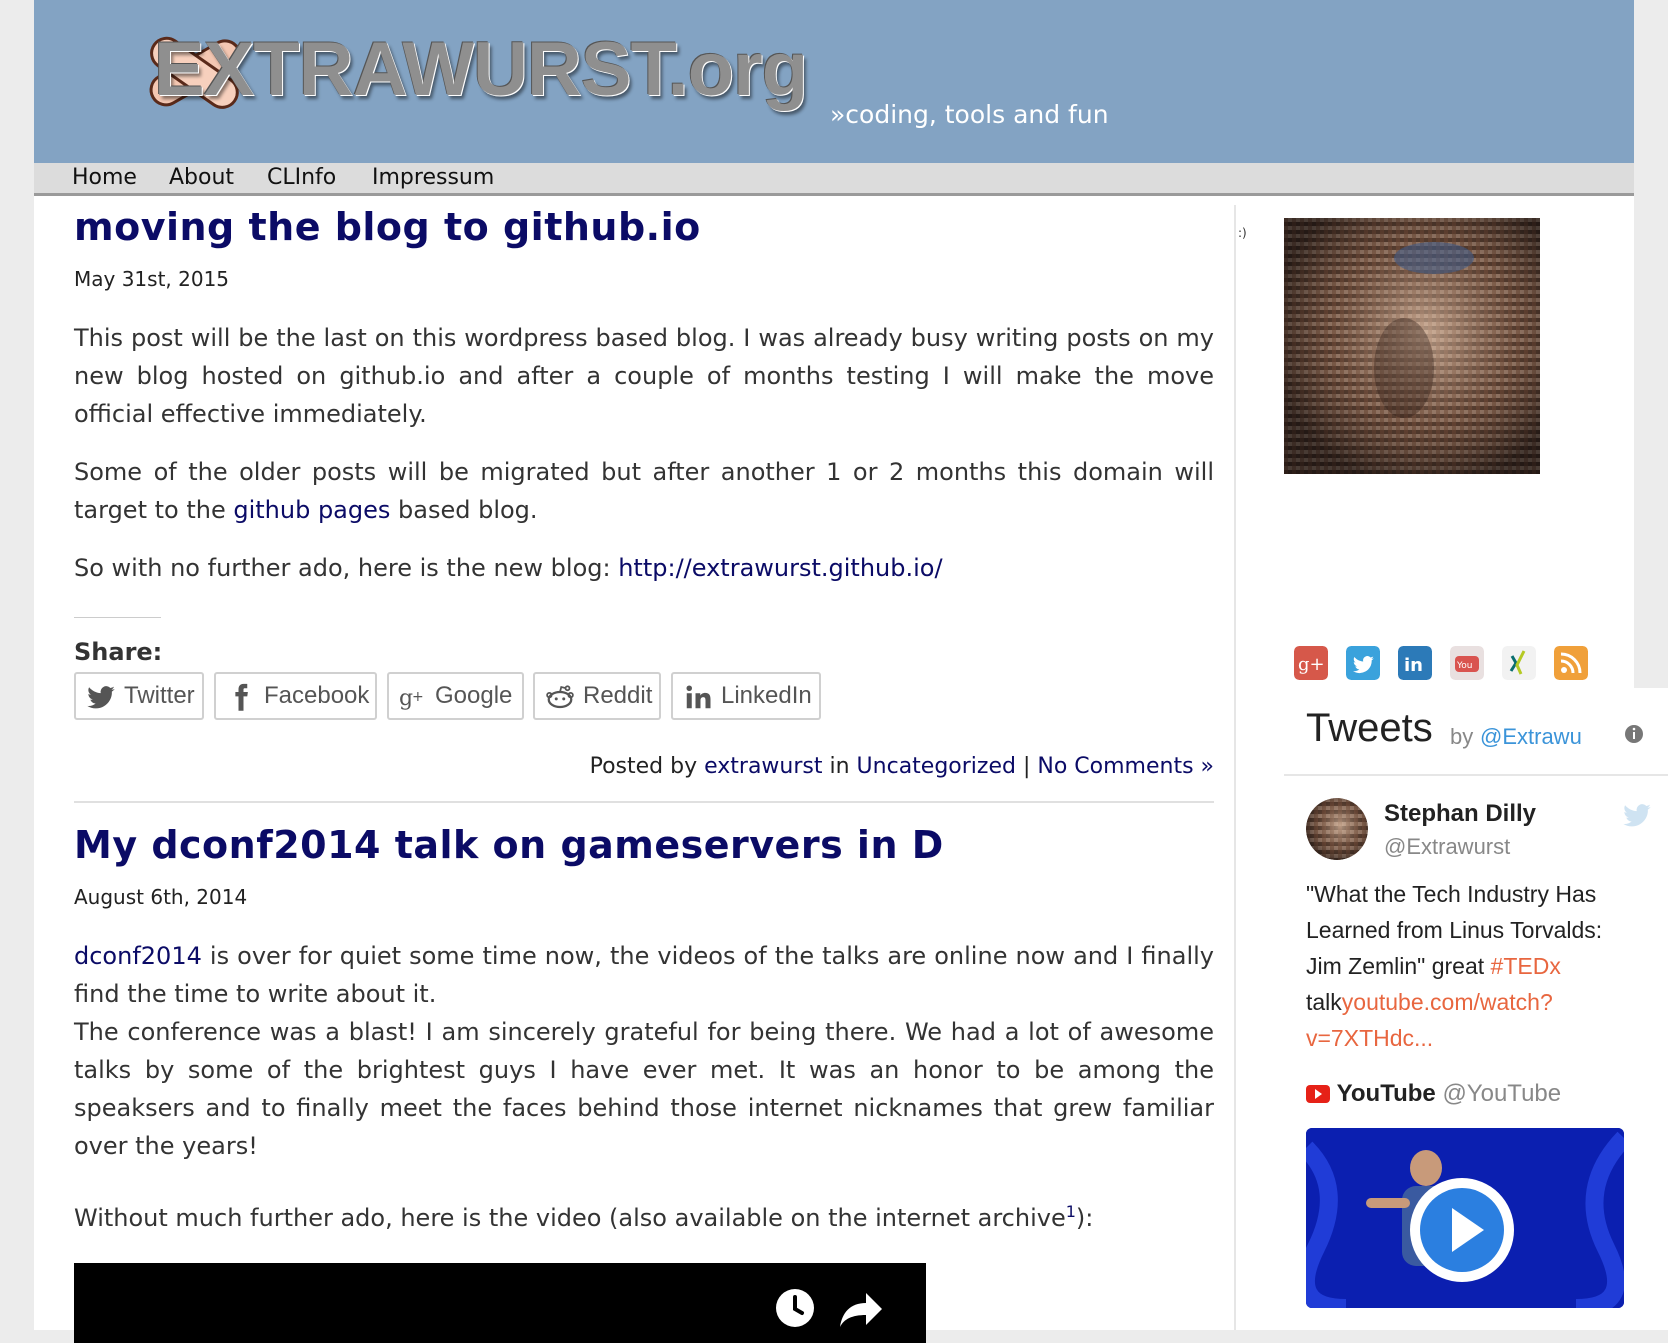  I want to click on video-player, so click(500, 1303).